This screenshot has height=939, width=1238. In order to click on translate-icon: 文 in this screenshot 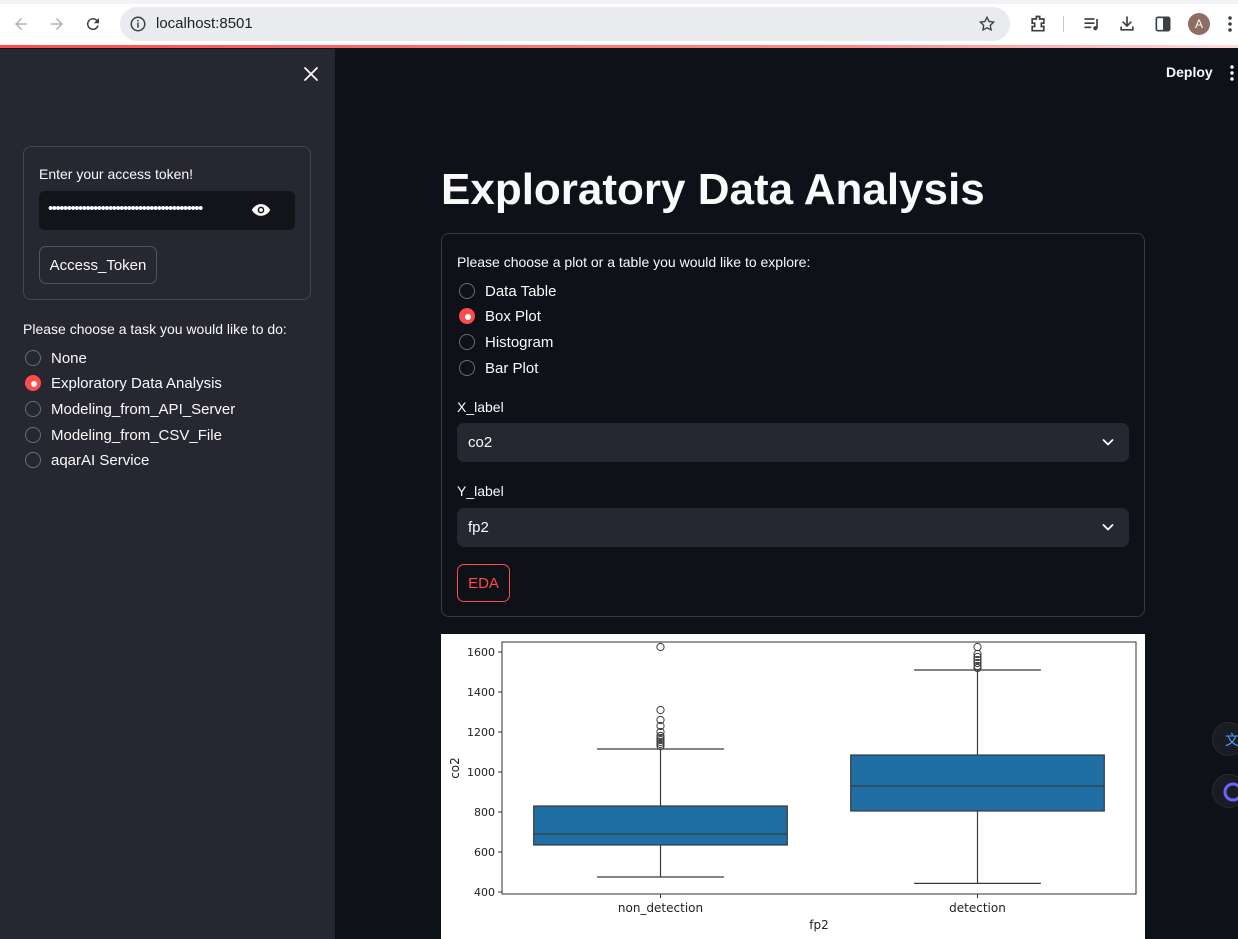, I will do `click(1225, 739)`.